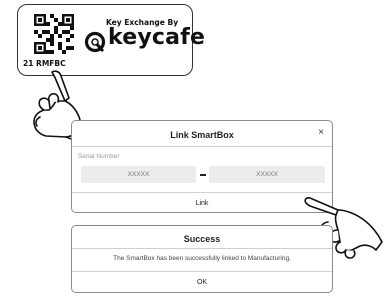 Image resolution: width=385 pixels, height=297 pixels. What do you see at coordinates (202, 203) in the screenshot?
I see `link-button: Link` at bounding box center [202, 203].